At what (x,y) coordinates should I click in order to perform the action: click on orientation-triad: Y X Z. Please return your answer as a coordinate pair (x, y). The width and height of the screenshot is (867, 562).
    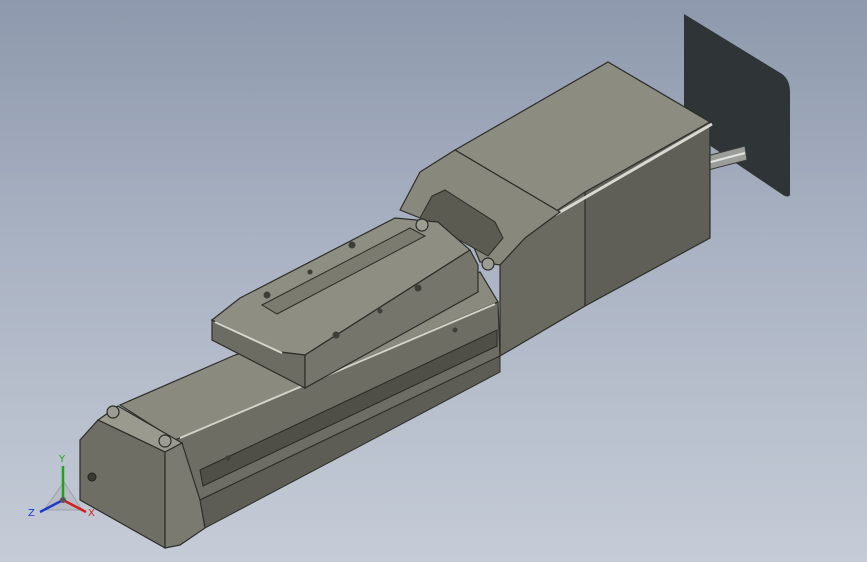
    Looking at the image, I should click on (61, 486).